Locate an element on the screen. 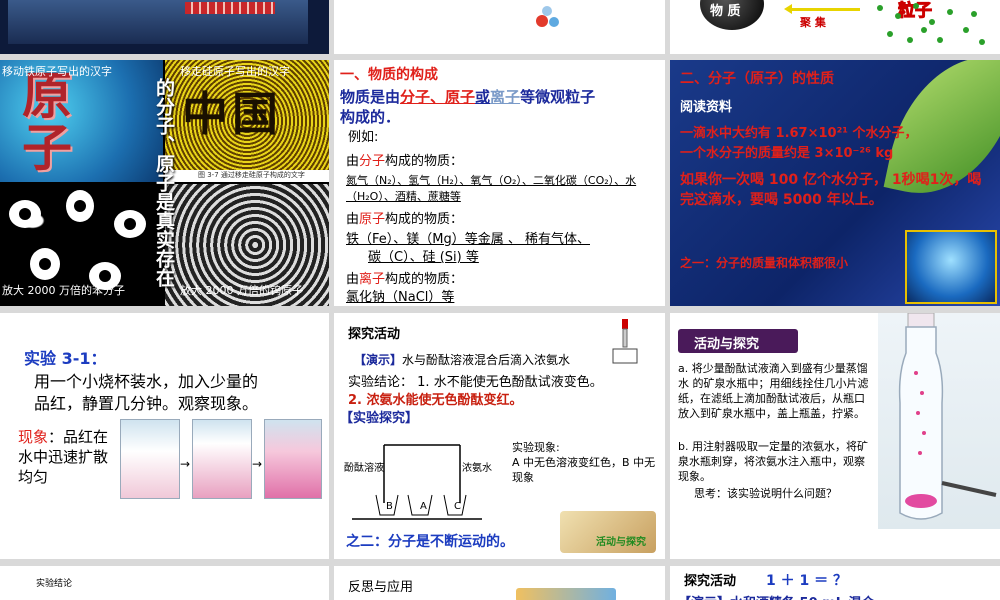  props-p1: 一滴水中大约有 1.67×10²¹ 个水分子， is located at coordinates (799, 133).